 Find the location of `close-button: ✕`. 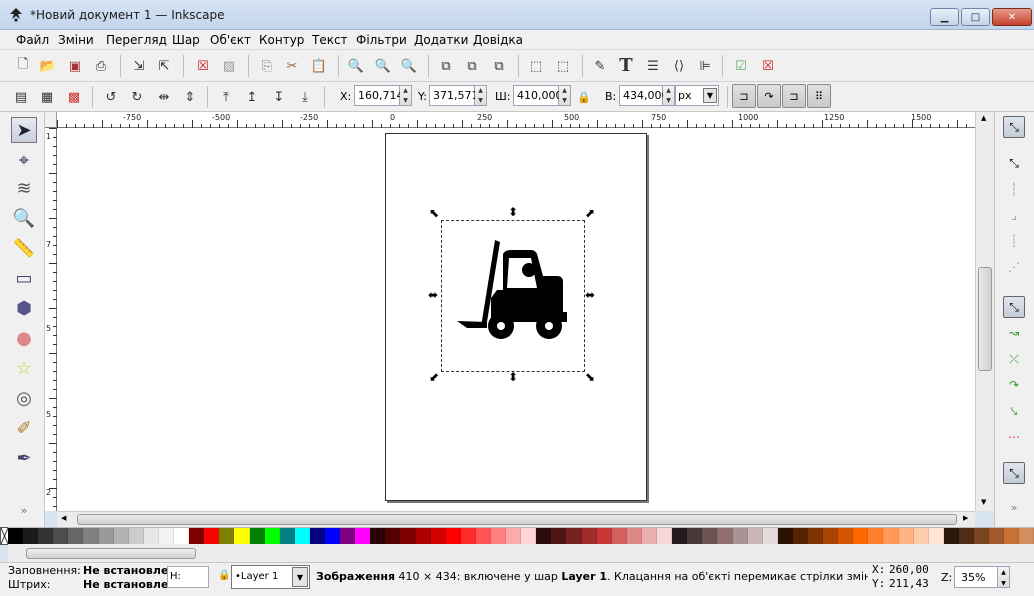

close-button: ✕ is located at coordinates (1012, 17).